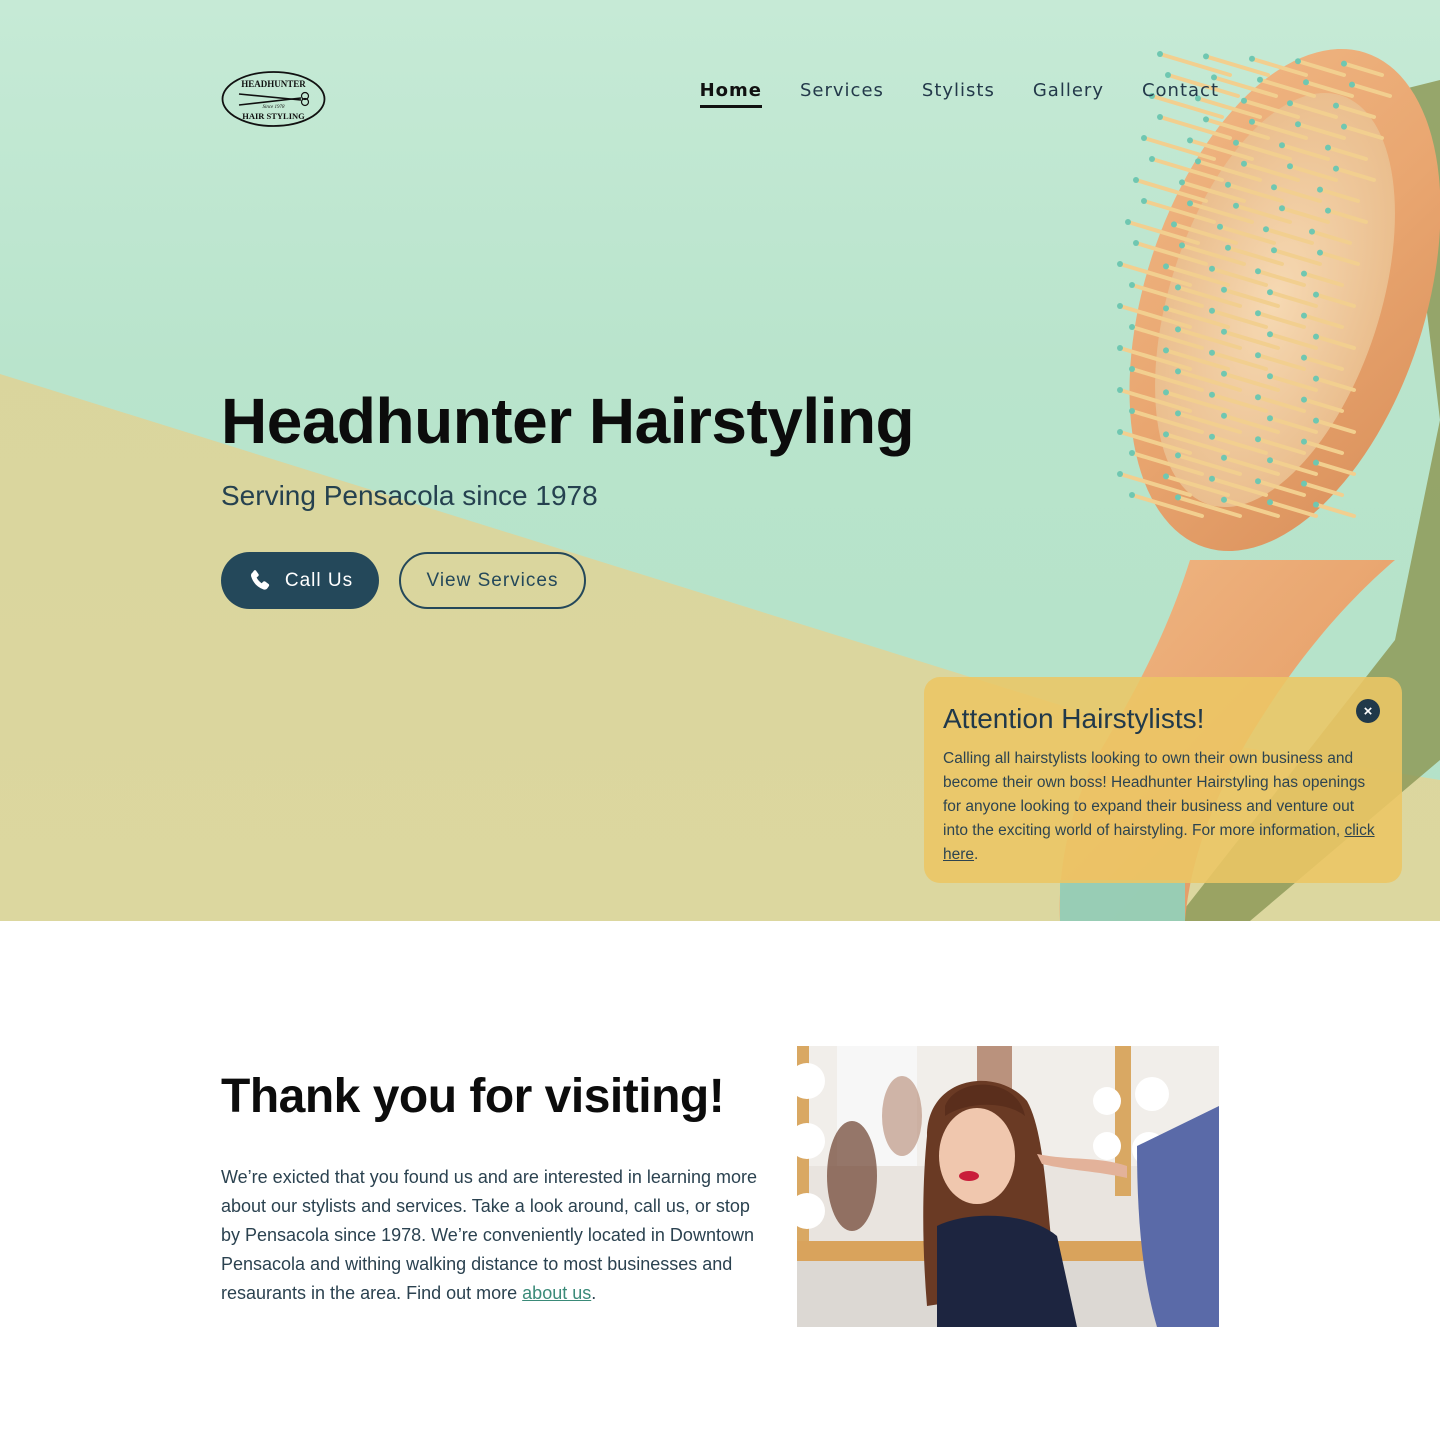 The width and height of the screenshot is (1440, 1440). Describe the element at coordinates (556, 1293) in the screenshot. I see `about-us-link: about us` at that location.